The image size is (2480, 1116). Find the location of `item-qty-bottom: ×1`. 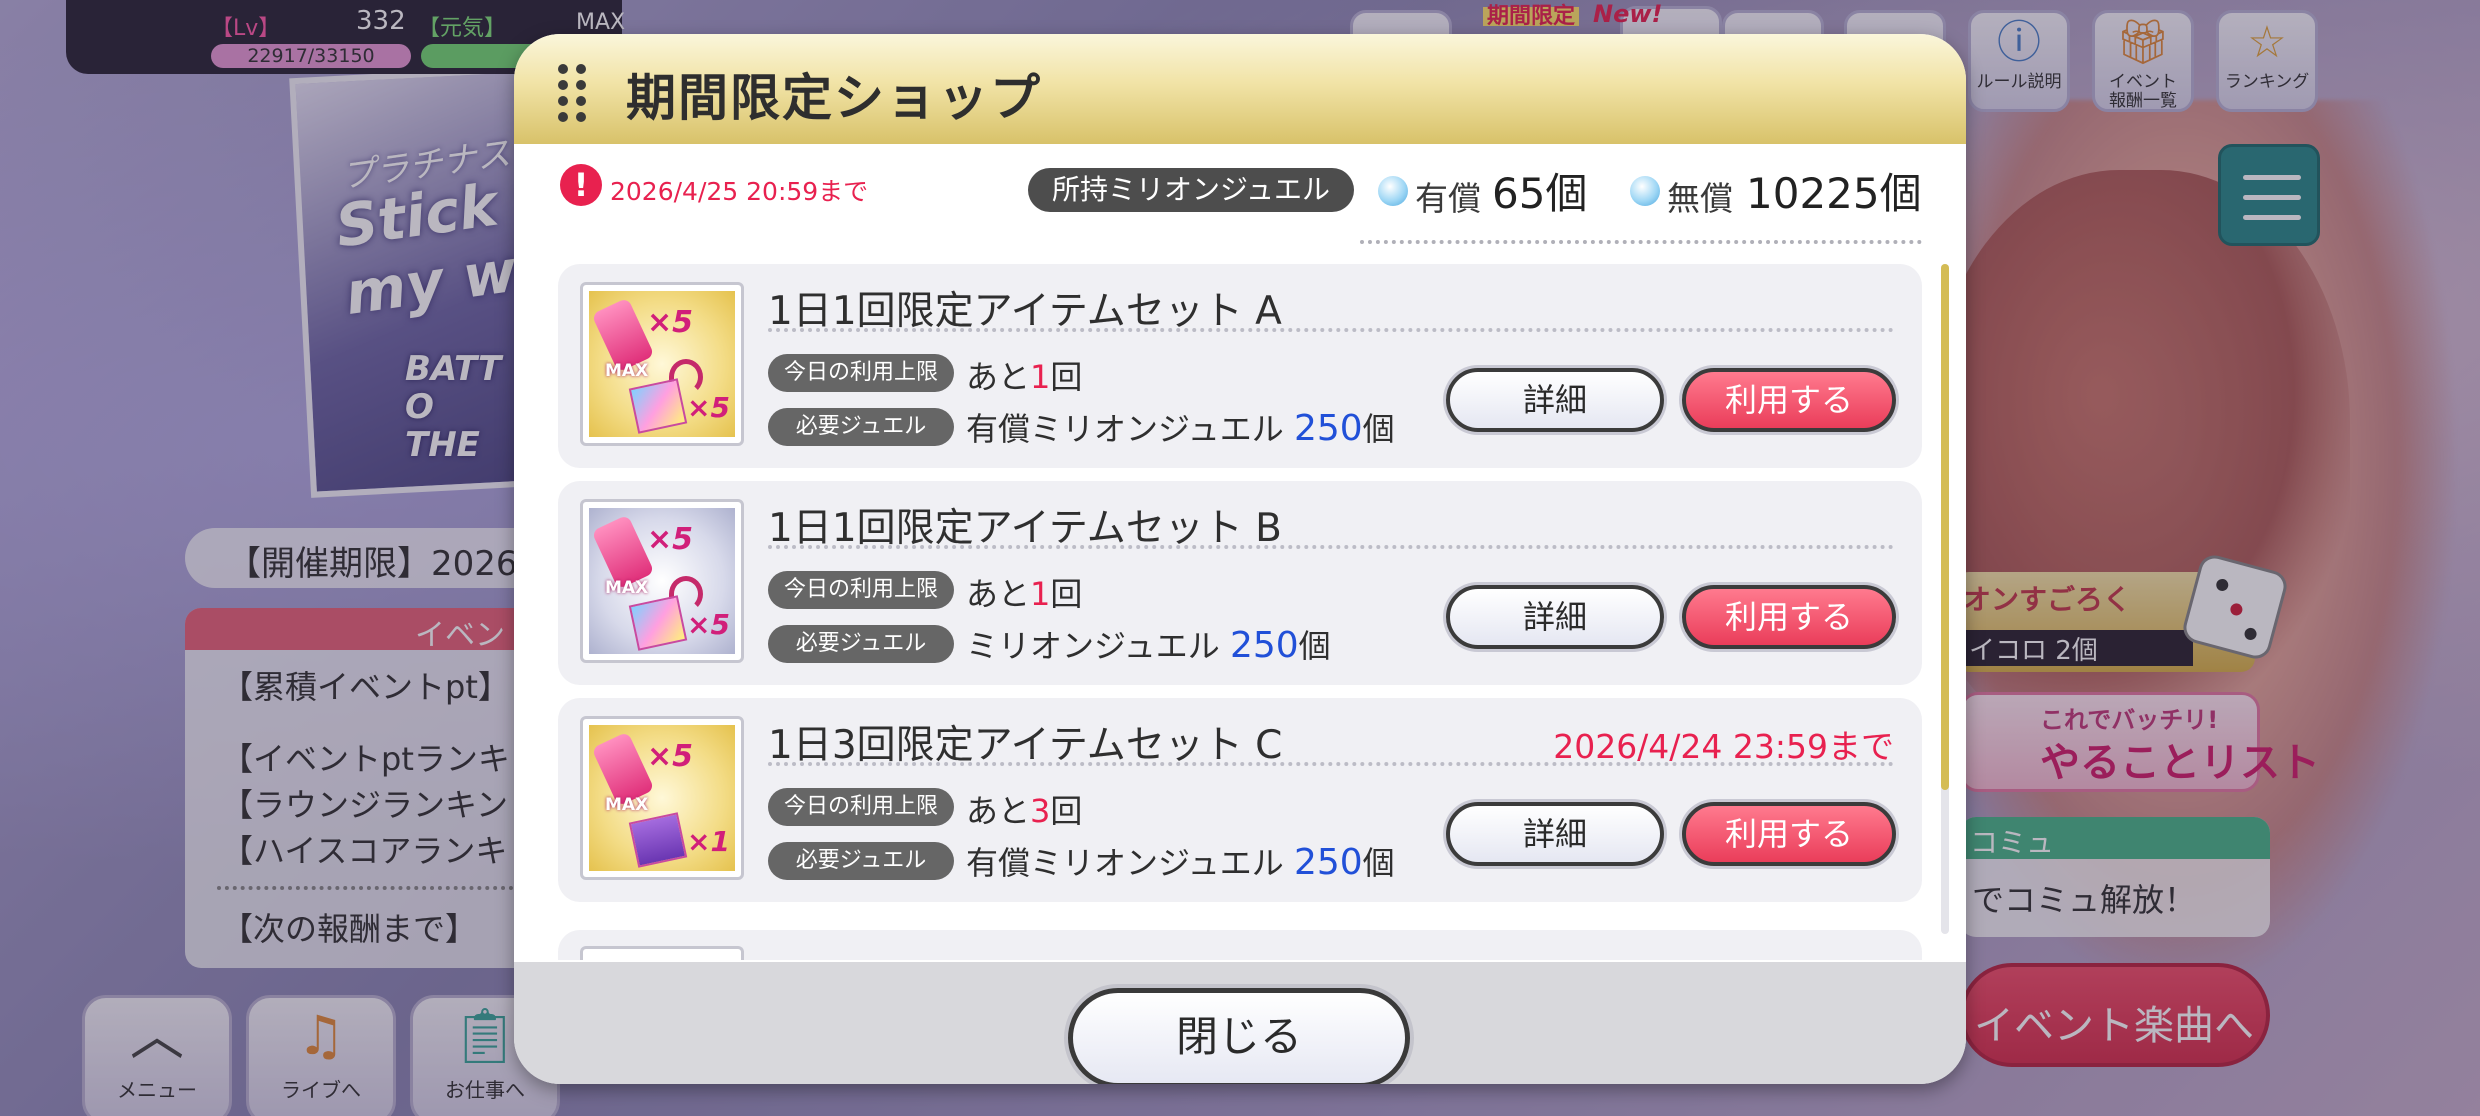

item-qty-bottom: ×1 is located at coordinates (708, 841).